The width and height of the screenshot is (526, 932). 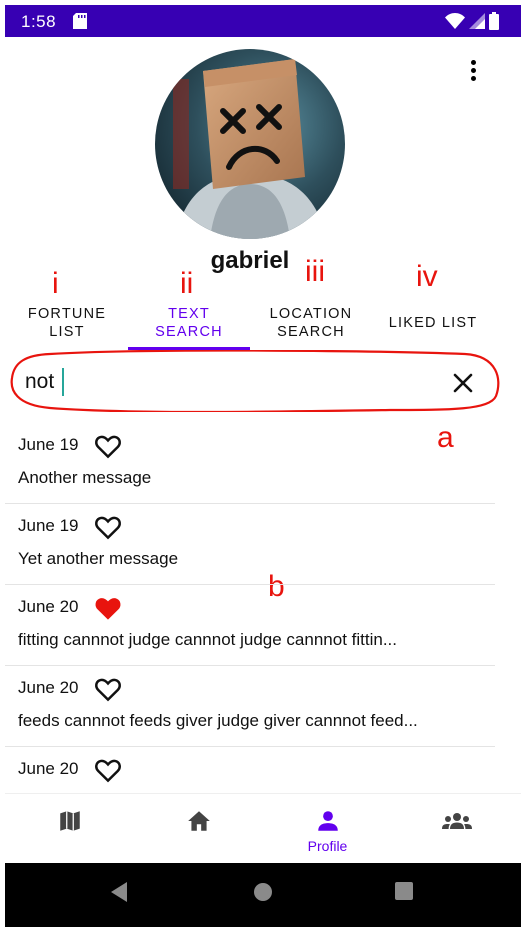 What do you see at coordinates (404, 891) in the screenshot?
I see `recents-icon` at bounding box center [404, 891].